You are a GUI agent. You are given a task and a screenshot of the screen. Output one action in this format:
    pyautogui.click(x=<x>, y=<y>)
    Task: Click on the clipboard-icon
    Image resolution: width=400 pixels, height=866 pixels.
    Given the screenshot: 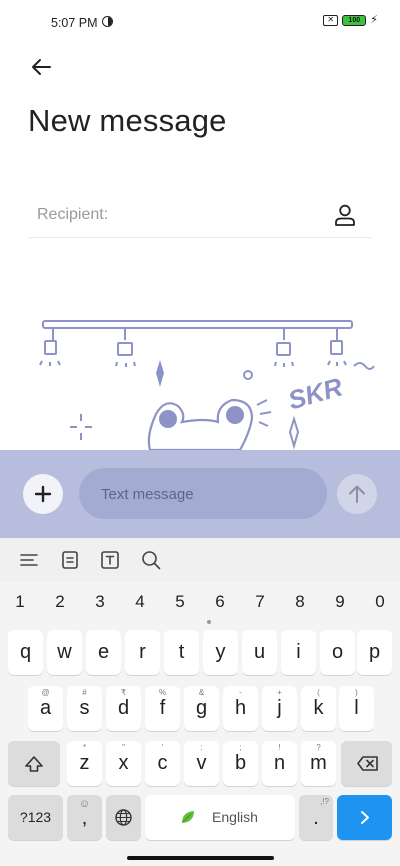 What is the action you would take?
    pyautogui.click(x=70, y=560)
    